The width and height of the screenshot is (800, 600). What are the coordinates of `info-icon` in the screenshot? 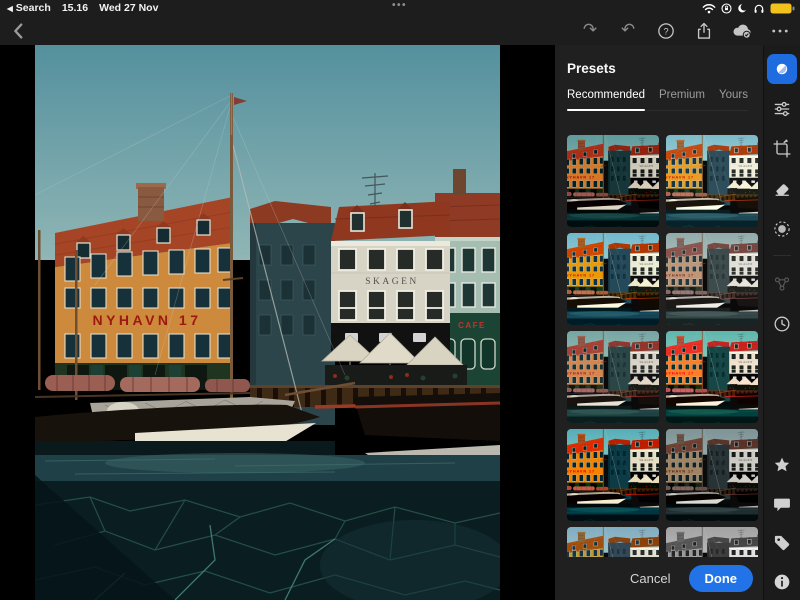 It's located at (782, 582).